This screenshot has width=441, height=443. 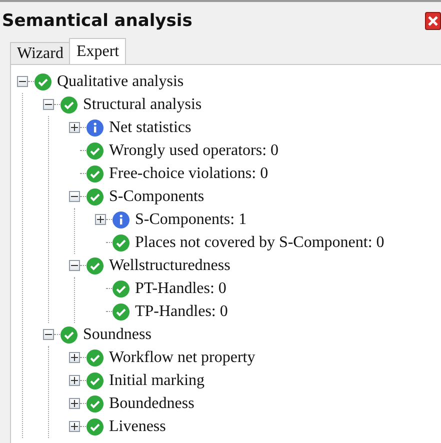 What do you see at coordinates (157, 381) in the screenshot?
I see `tree-item-label: Initial marking` at bounding box center [157, 381].